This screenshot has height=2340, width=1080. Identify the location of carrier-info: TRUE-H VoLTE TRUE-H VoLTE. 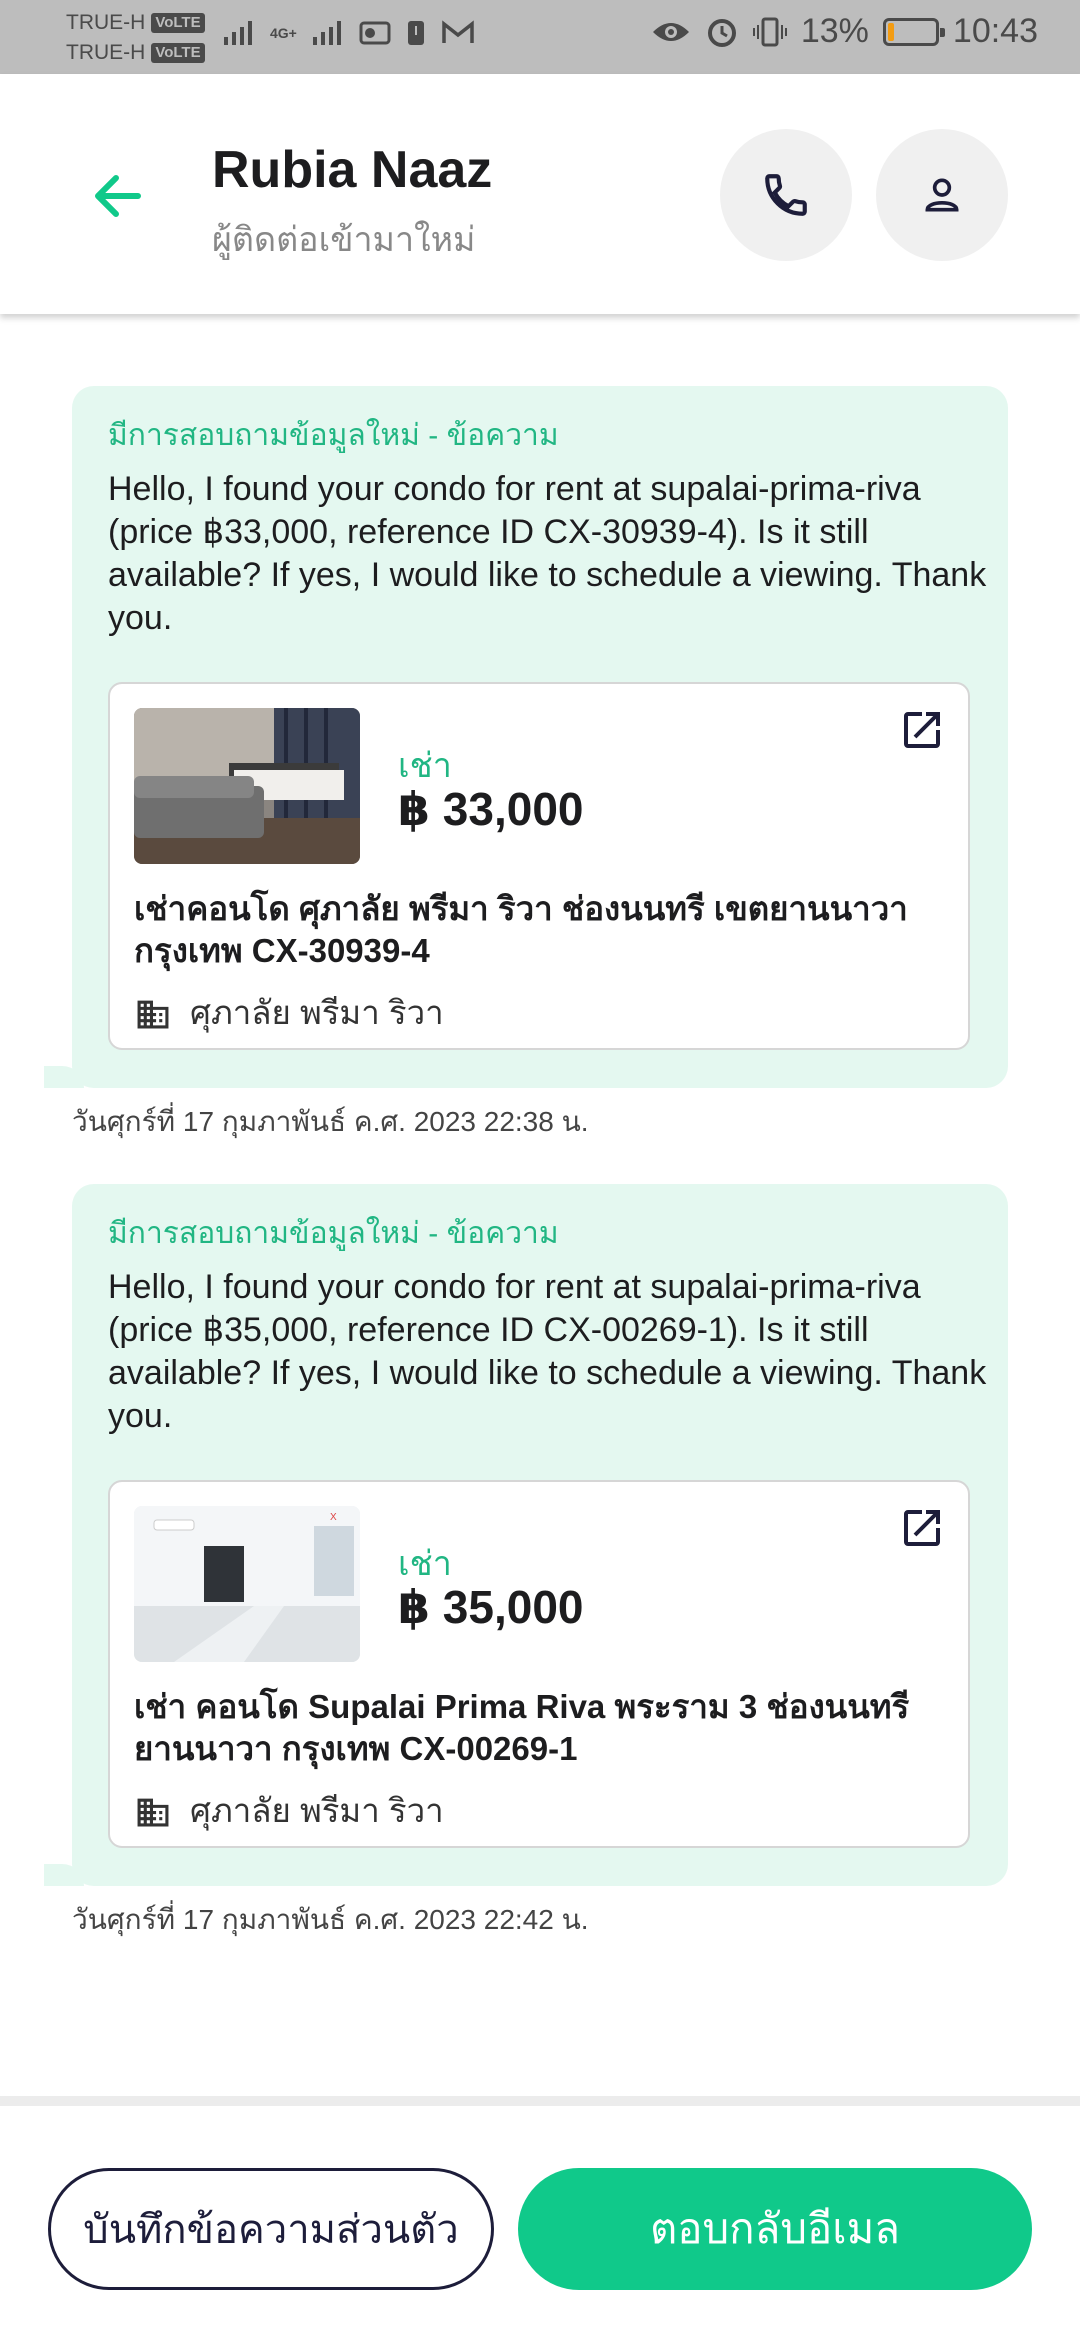
(135, 38).